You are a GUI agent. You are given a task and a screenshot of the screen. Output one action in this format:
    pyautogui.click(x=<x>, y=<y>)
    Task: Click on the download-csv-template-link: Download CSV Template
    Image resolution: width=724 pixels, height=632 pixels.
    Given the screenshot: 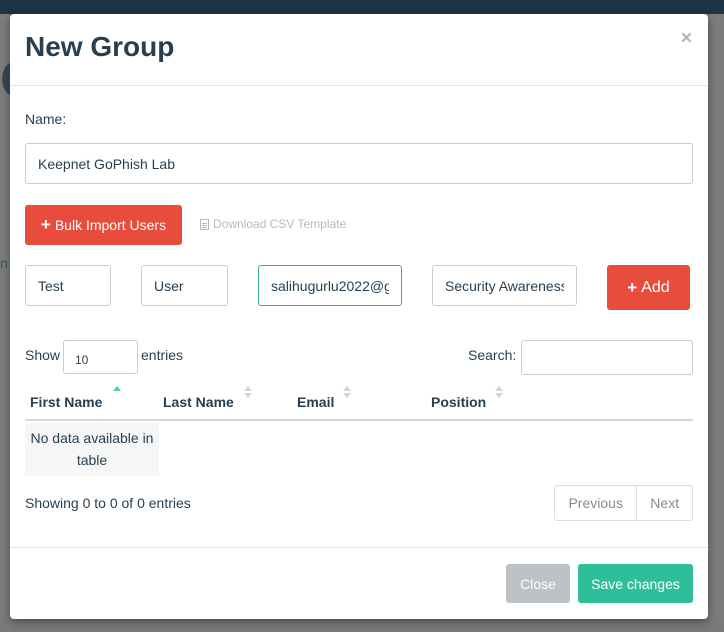 What is the action you would take?
    pyautogui.click(x=273, y=224)
    